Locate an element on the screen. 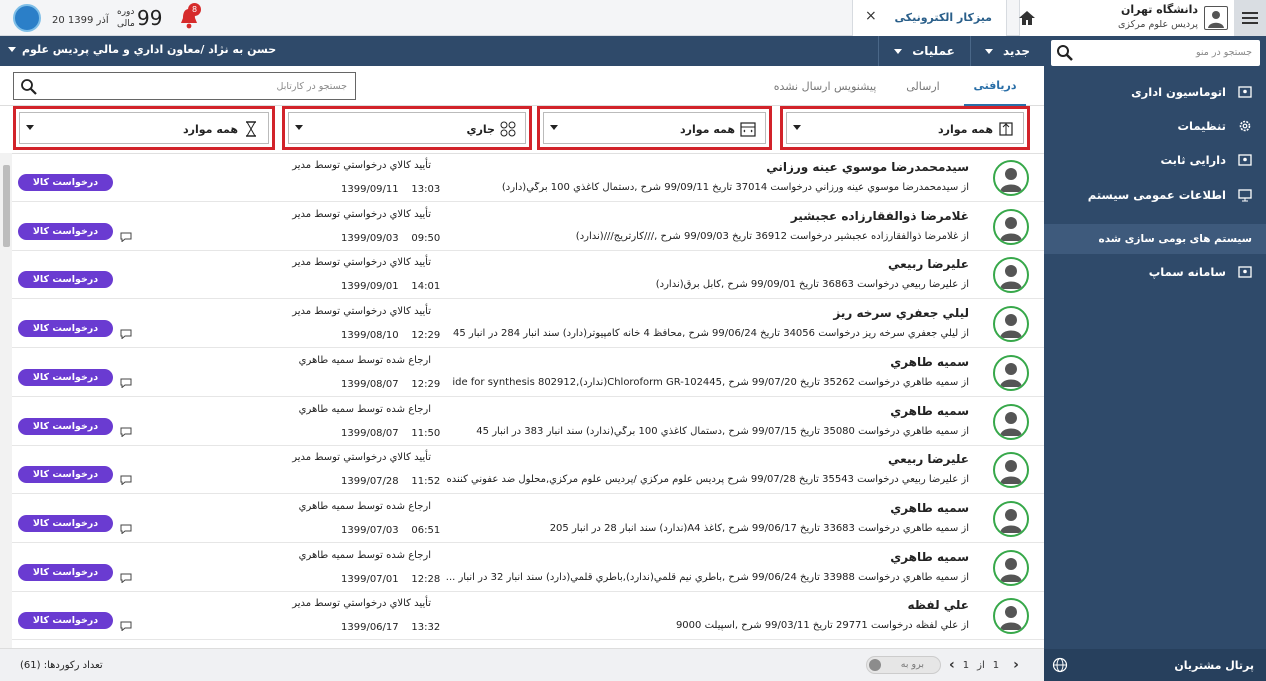  prev-page-icon: ‹ is located at coordinates (952, 665).